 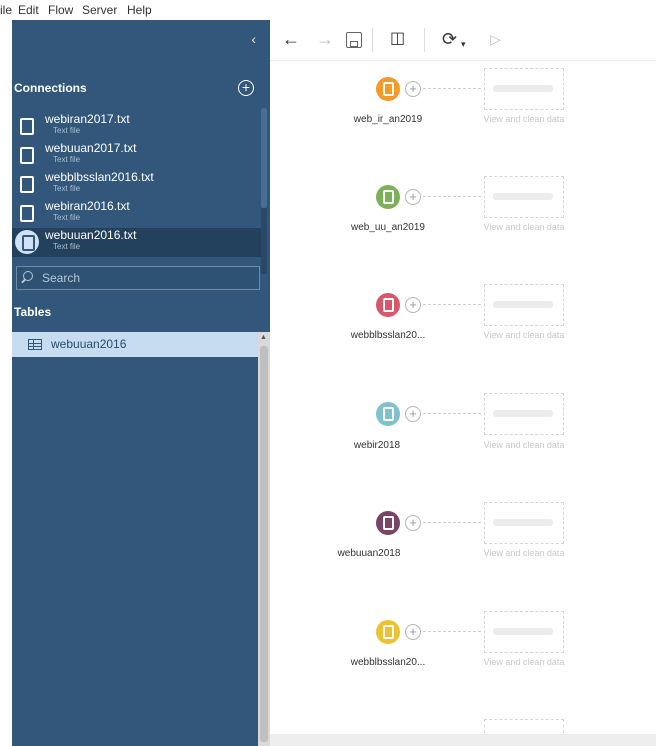 I want to click on connection-name: webiran2017.txt, so click(x=87, y=119).